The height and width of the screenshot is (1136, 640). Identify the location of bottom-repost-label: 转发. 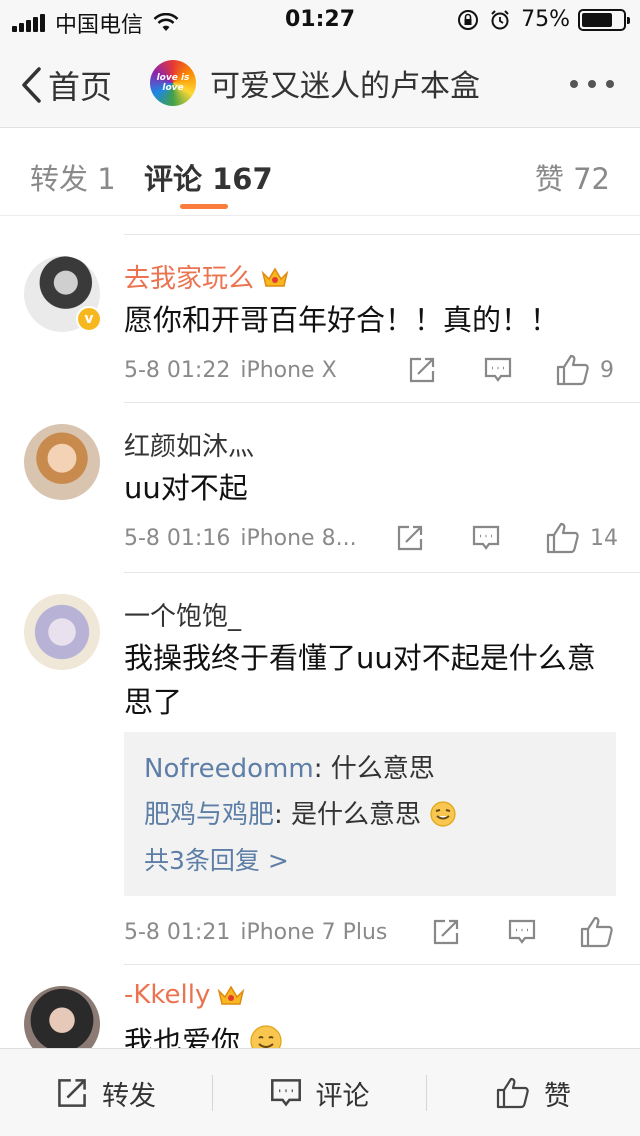
(129, 1096).